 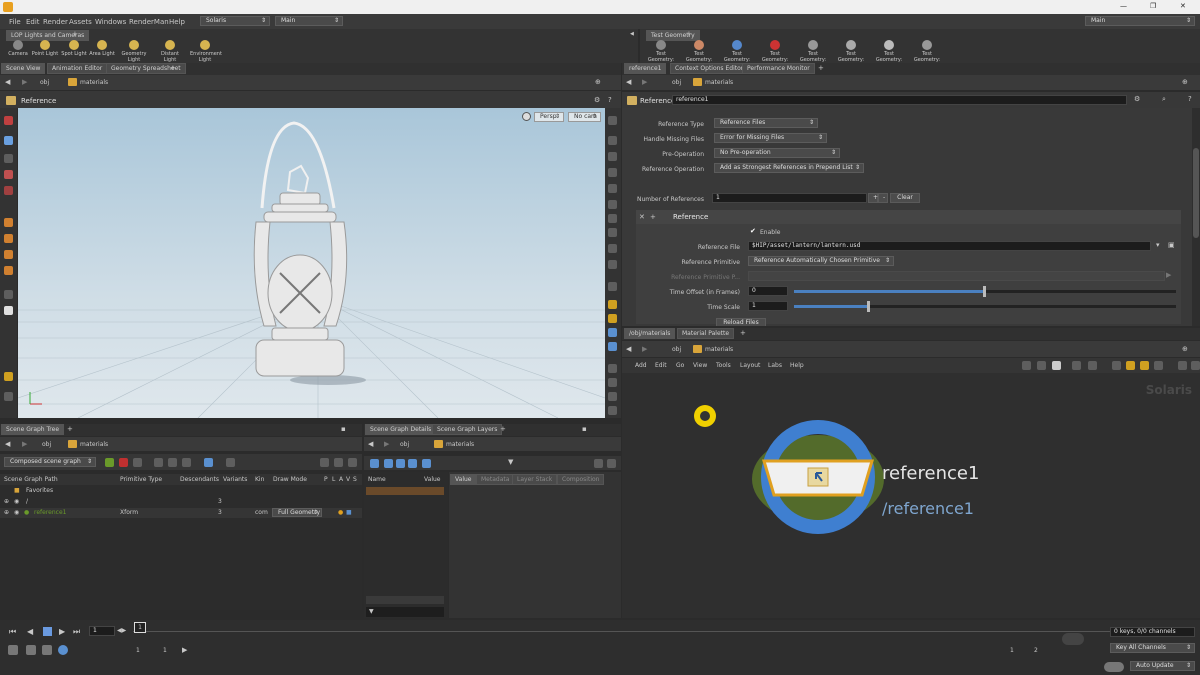 What do you see at coordinates (405, 600) in the screenshot?
I see `details-hscroll` at bounding box center [405, 600].